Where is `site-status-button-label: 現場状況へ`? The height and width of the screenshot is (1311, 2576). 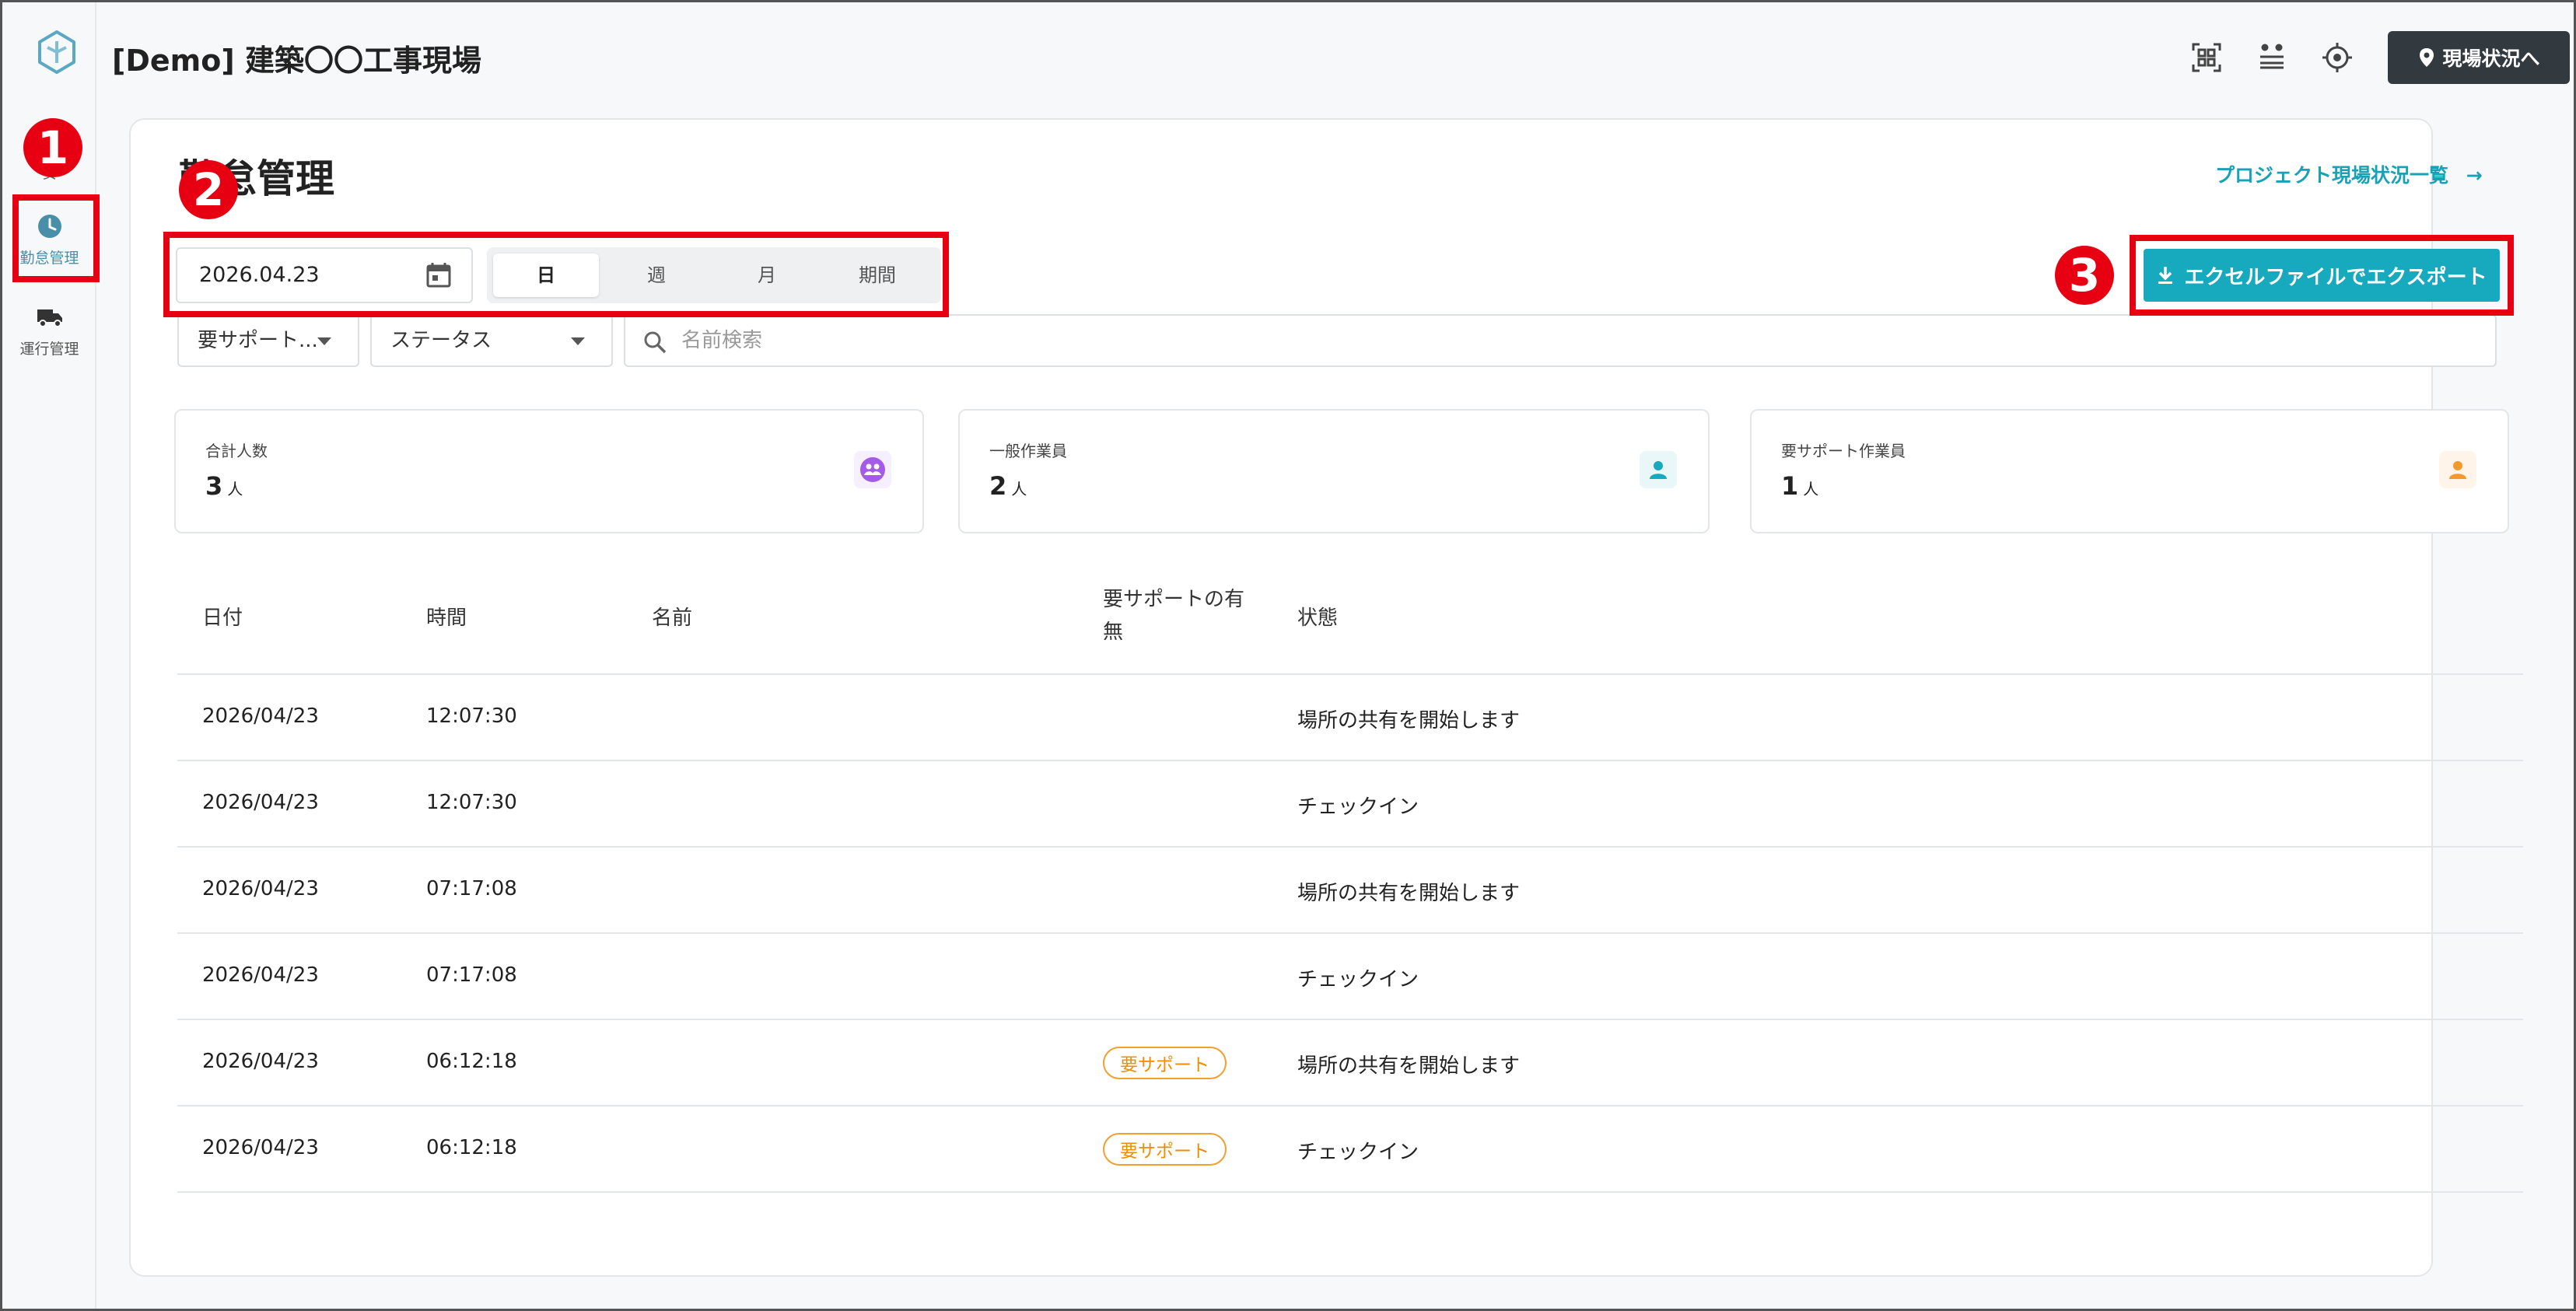
site-status-button-label: 現場状況へ is located at coordinates (2491, 58).